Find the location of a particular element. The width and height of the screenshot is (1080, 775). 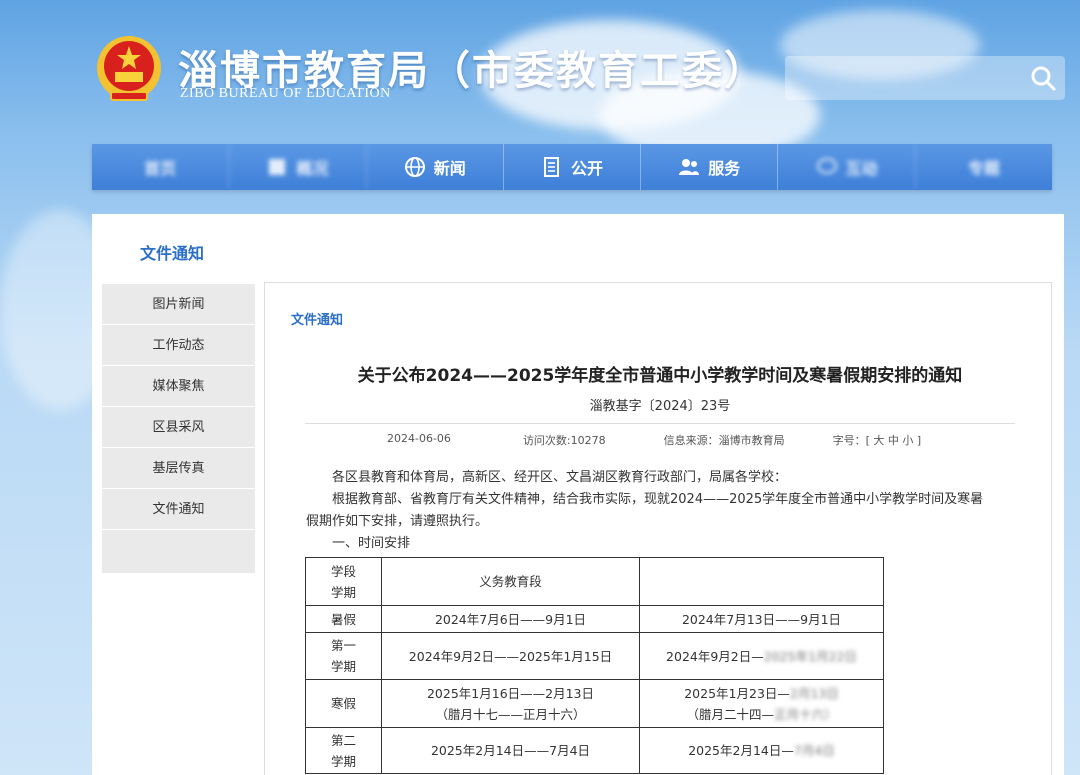

table-cell: 2024年9月2日—2025年1月22日 is located at coordinates (761, 656).